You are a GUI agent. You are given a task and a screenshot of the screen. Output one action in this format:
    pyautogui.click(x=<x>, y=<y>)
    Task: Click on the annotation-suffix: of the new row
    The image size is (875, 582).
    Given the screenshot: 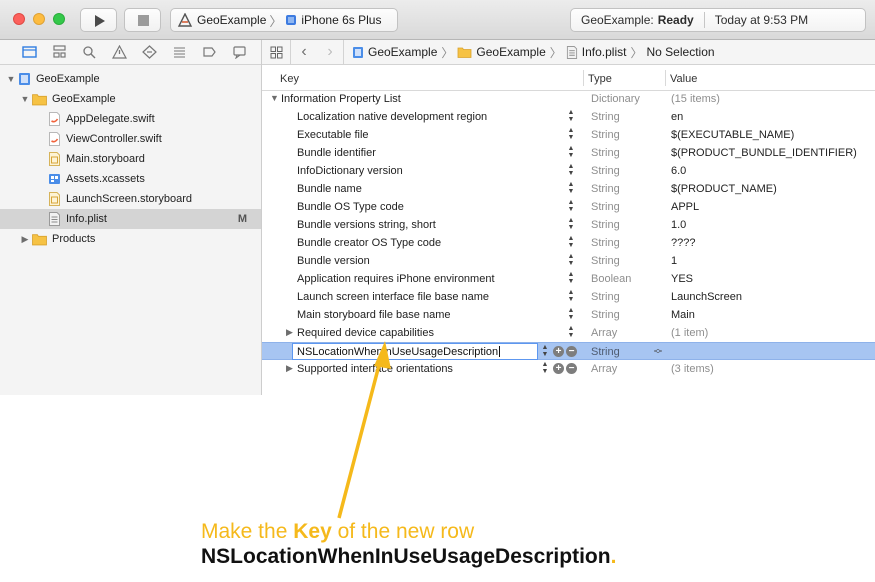 What is the action you would take?
    pyautogui.click(x=403, y=531)
    